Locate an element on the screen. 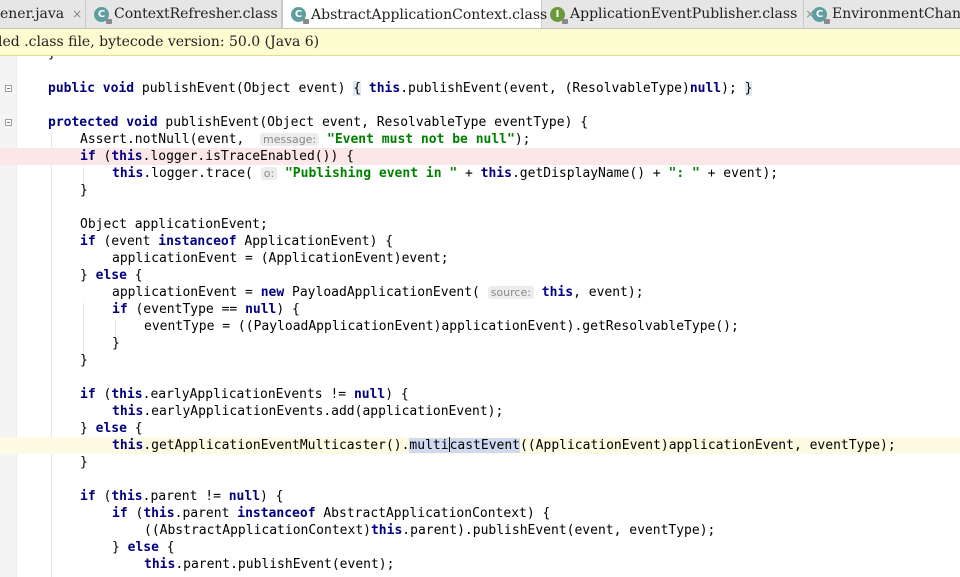  tab-label: ener.java is located at coordinates (32, 14).